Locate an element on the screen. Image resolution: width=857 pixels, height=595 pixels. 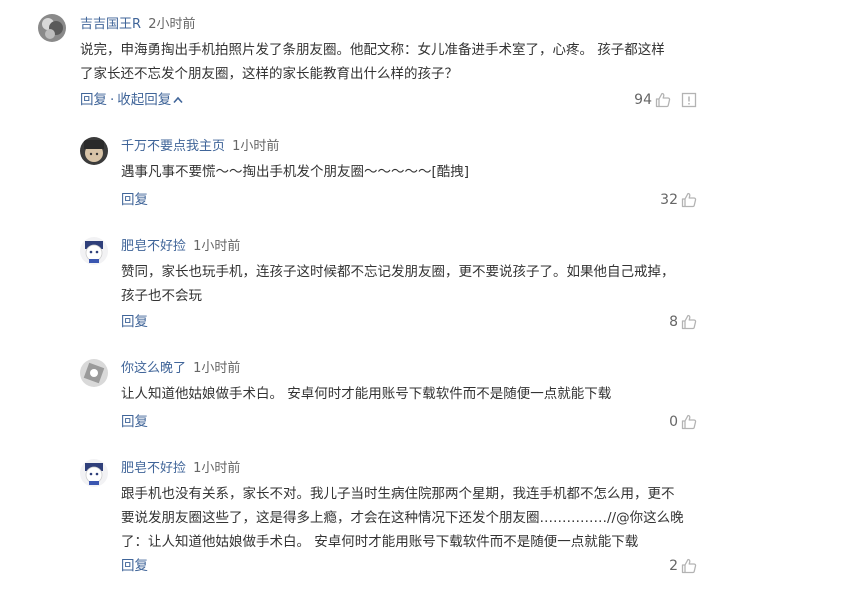
comment-text-line: 了家长还不忘发个朋友圈，这样的家长能教育出什么样的孩子？ is located at coordinates (269, 74).